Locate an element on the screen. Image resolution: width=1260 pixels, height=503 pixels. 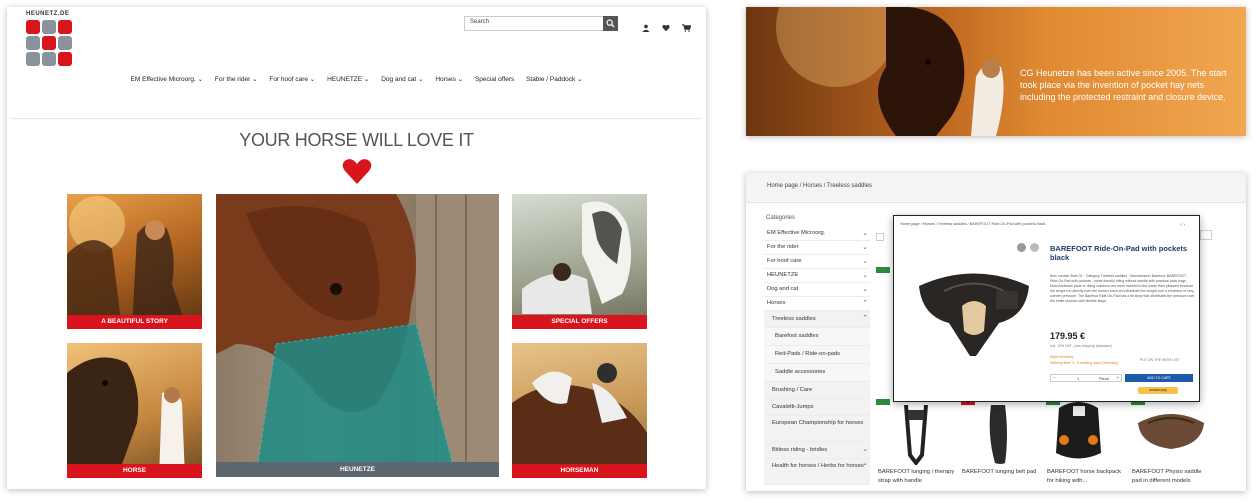
sidebar-item: Barefoot saddles is located at coordinates (817, 337).